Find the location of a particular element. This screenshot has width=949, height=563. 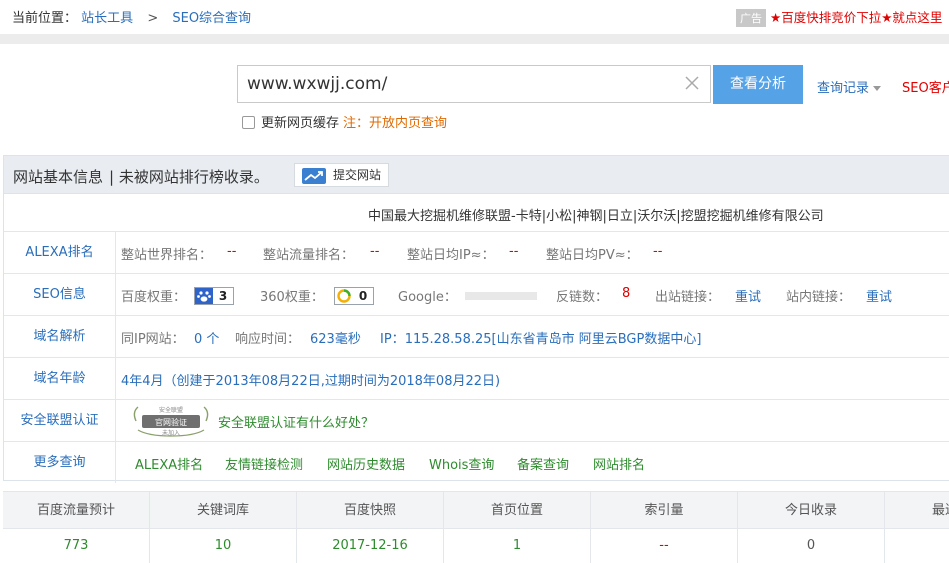

google-pr-bar is located at coordinates (501, 296).